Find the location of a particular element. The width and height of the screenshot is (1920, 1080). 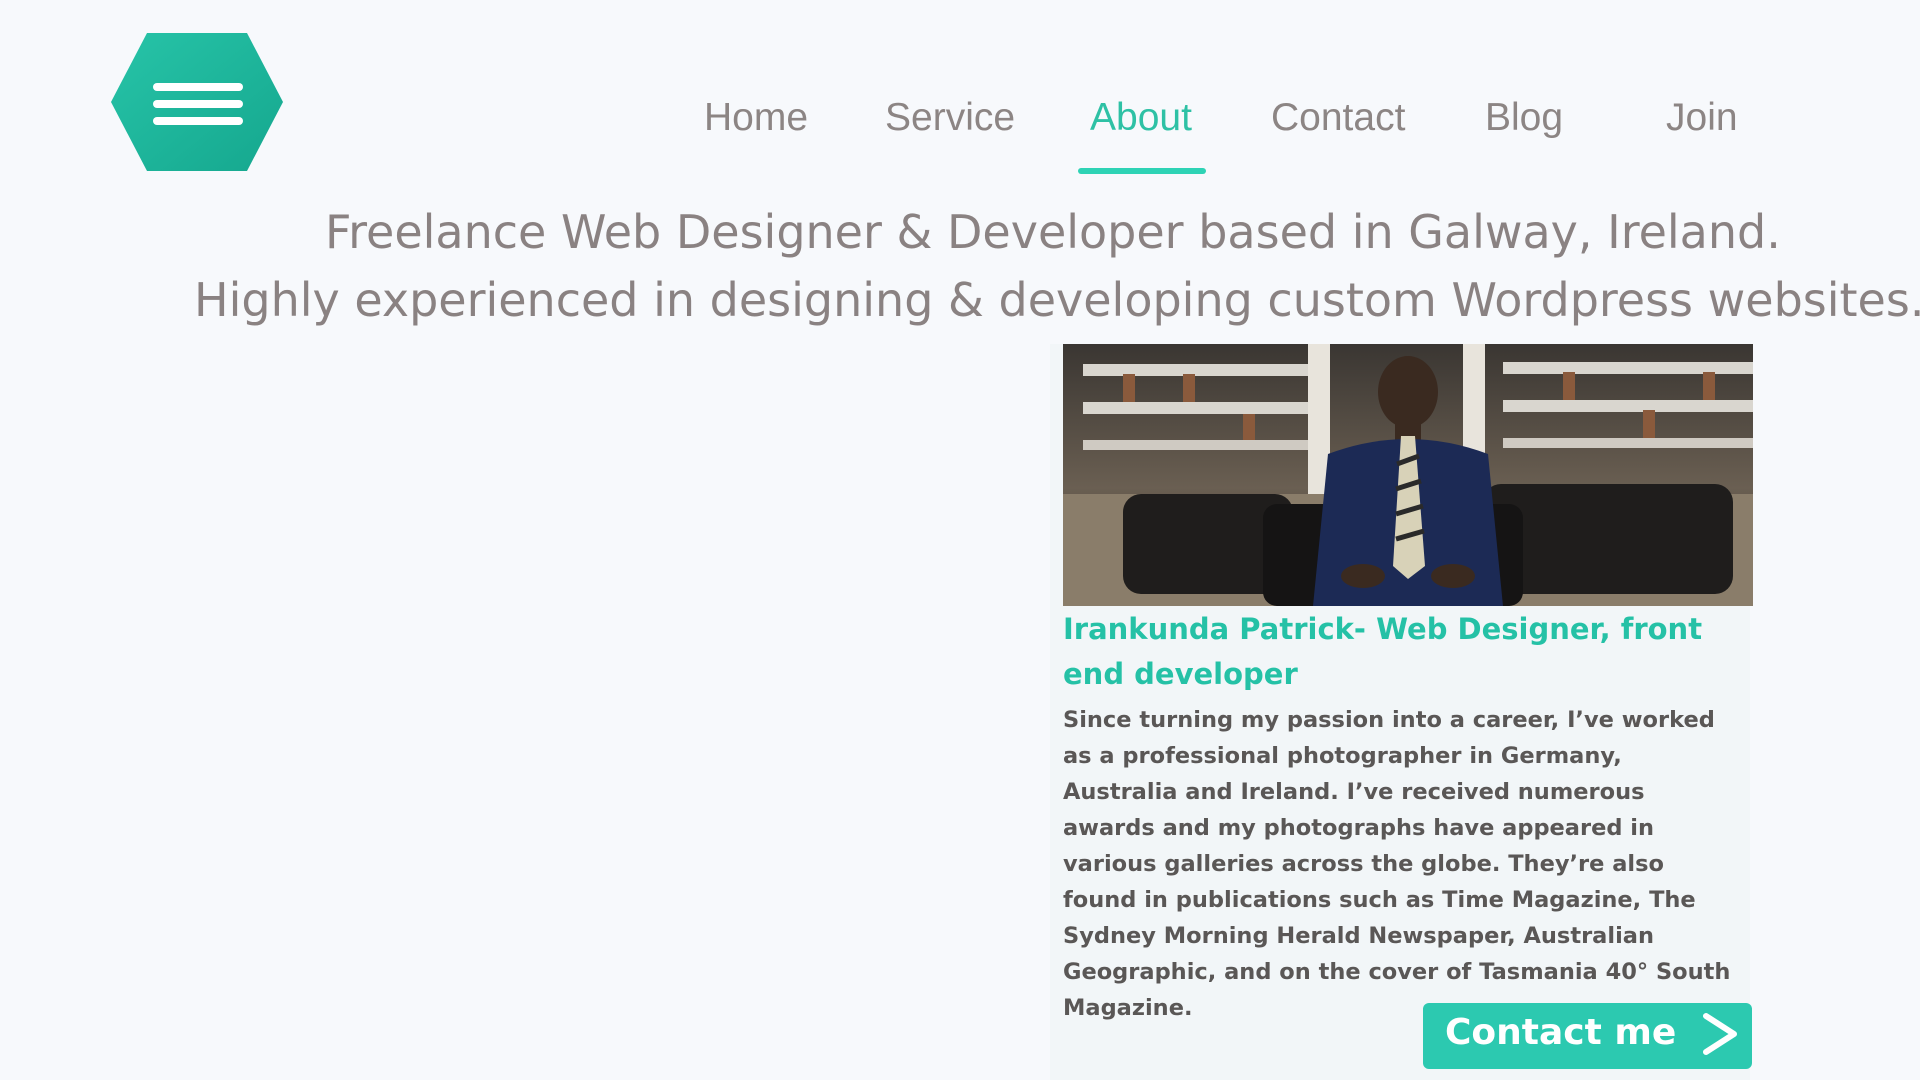

nav-service: Service is located at coordinates (950, 118).